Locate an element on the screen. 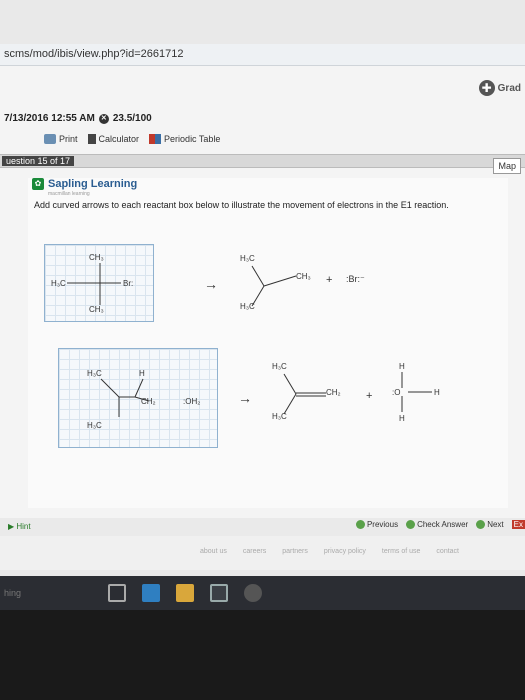  link-partners: partners is located at coordinates (295, 551).